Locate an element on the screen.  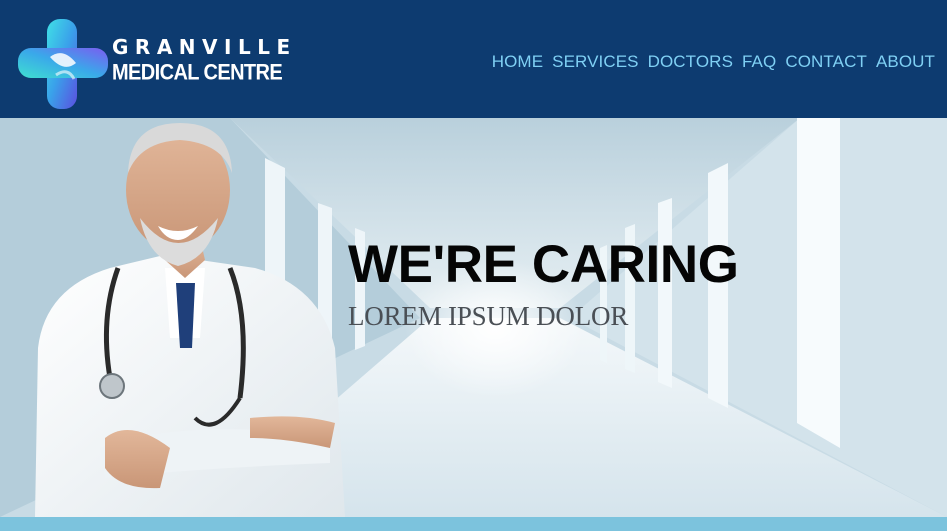
nav-services: SERVICES is located at coordinates (595, 62).